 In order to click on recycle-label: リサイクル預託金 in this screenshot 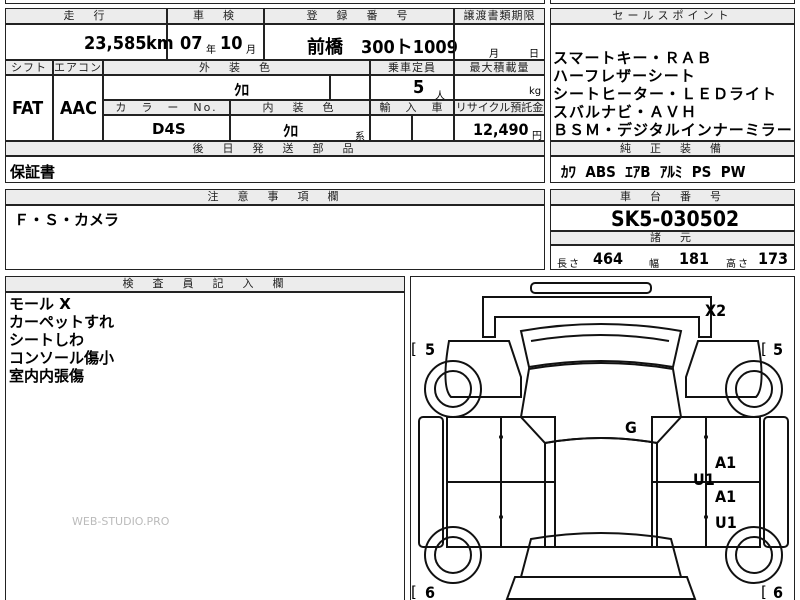, I will do `click(499, 107)`.